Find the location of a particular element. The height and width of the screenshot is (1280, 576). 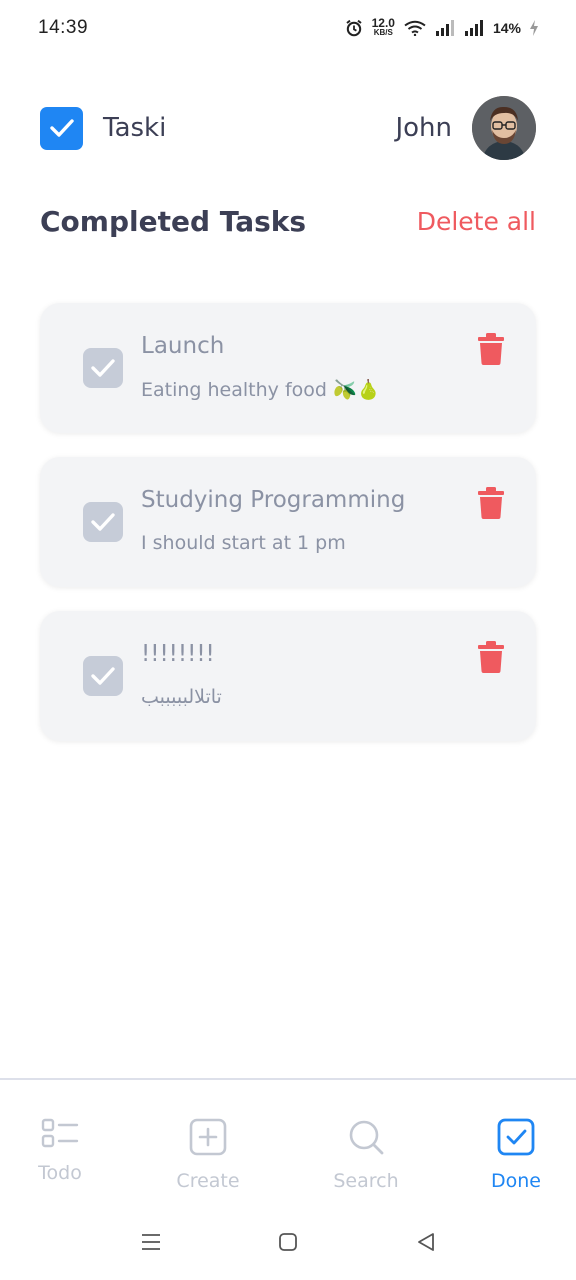

battery-level: 14% is located at coordinates (506, 28).